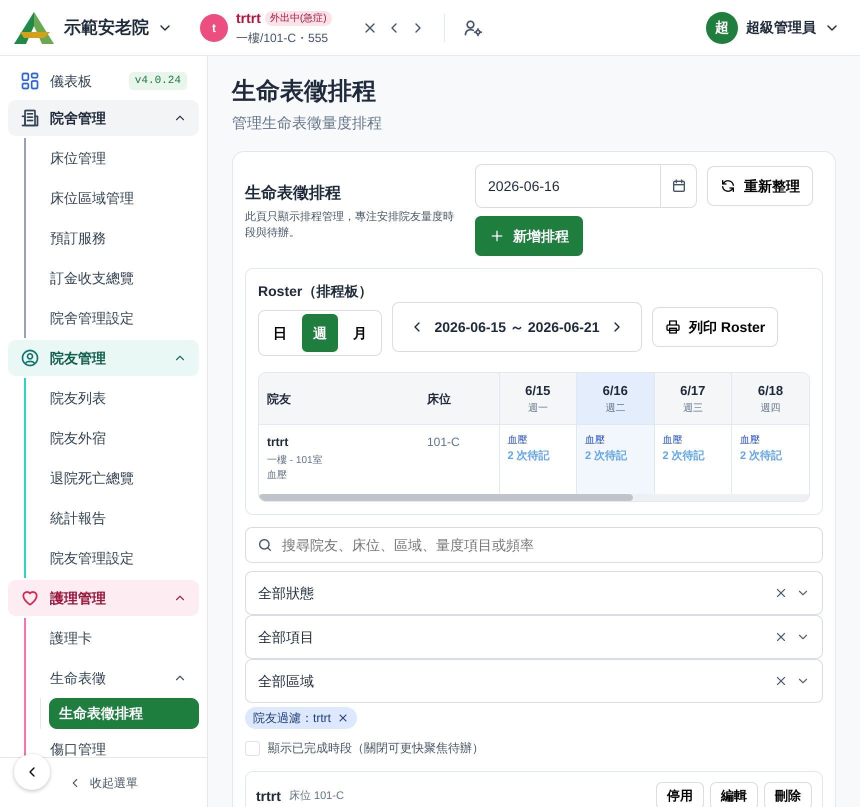 The image size is (860, 807). I want to click on bed-label: 床位 101-C, so click(316, 796).